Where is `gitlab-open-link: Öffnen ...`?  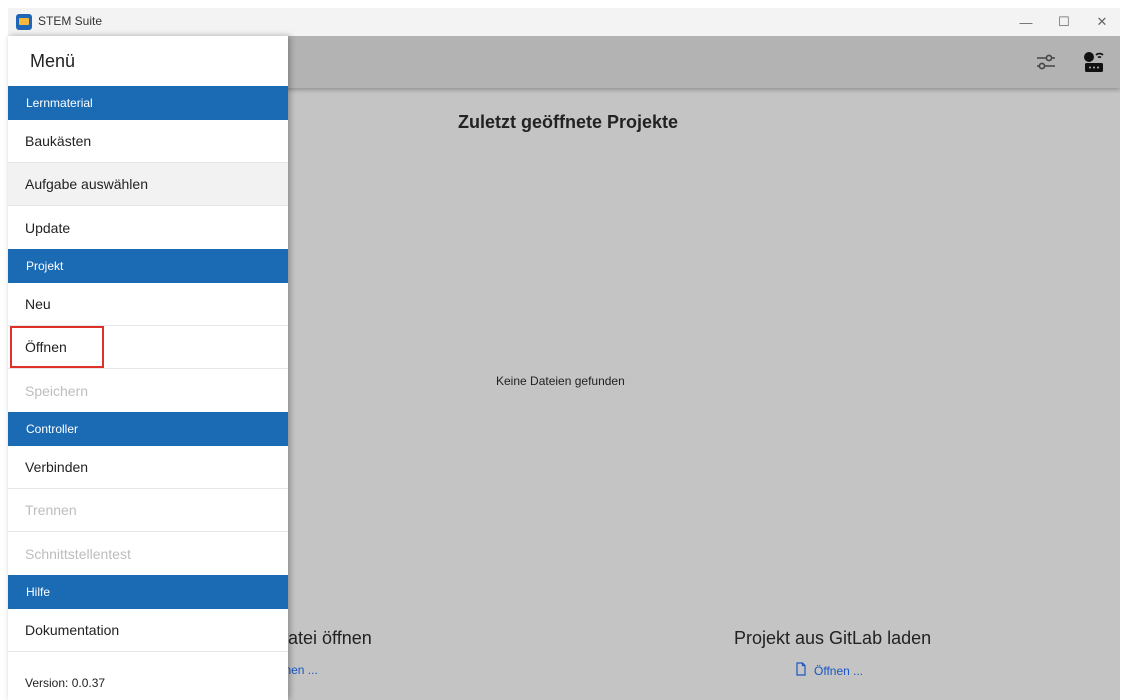
gitlab-open-link: Öffnen ... is located at coordinates (828, 670).